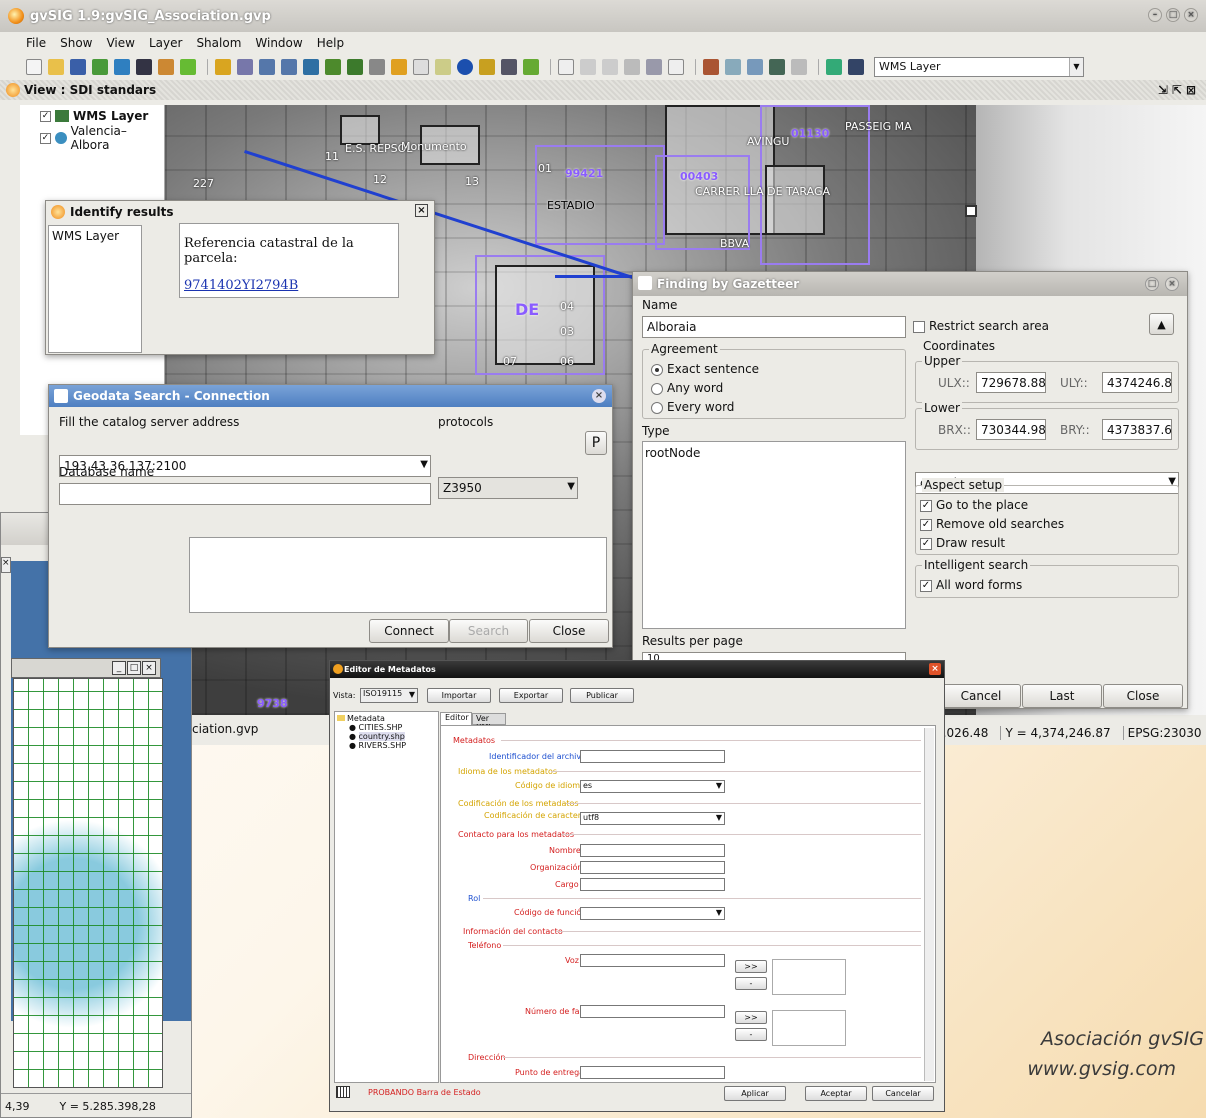 This screenshot has width=1206, height=1118. What do you see at coordinates (755, 1093) in the screenshot?
I see `aplicar-button: Aplicar` at bounding box center [755, 1093].